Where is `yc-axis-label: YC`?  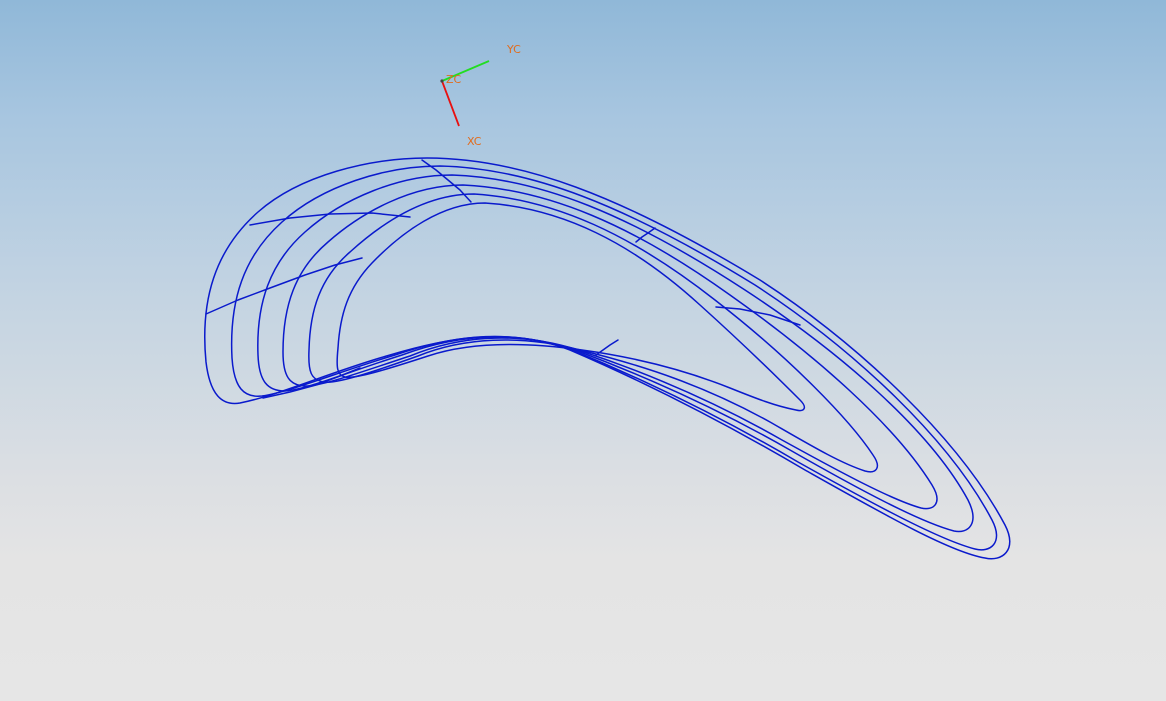 yc-axis-label: YC is located at coordinates (513, 49).